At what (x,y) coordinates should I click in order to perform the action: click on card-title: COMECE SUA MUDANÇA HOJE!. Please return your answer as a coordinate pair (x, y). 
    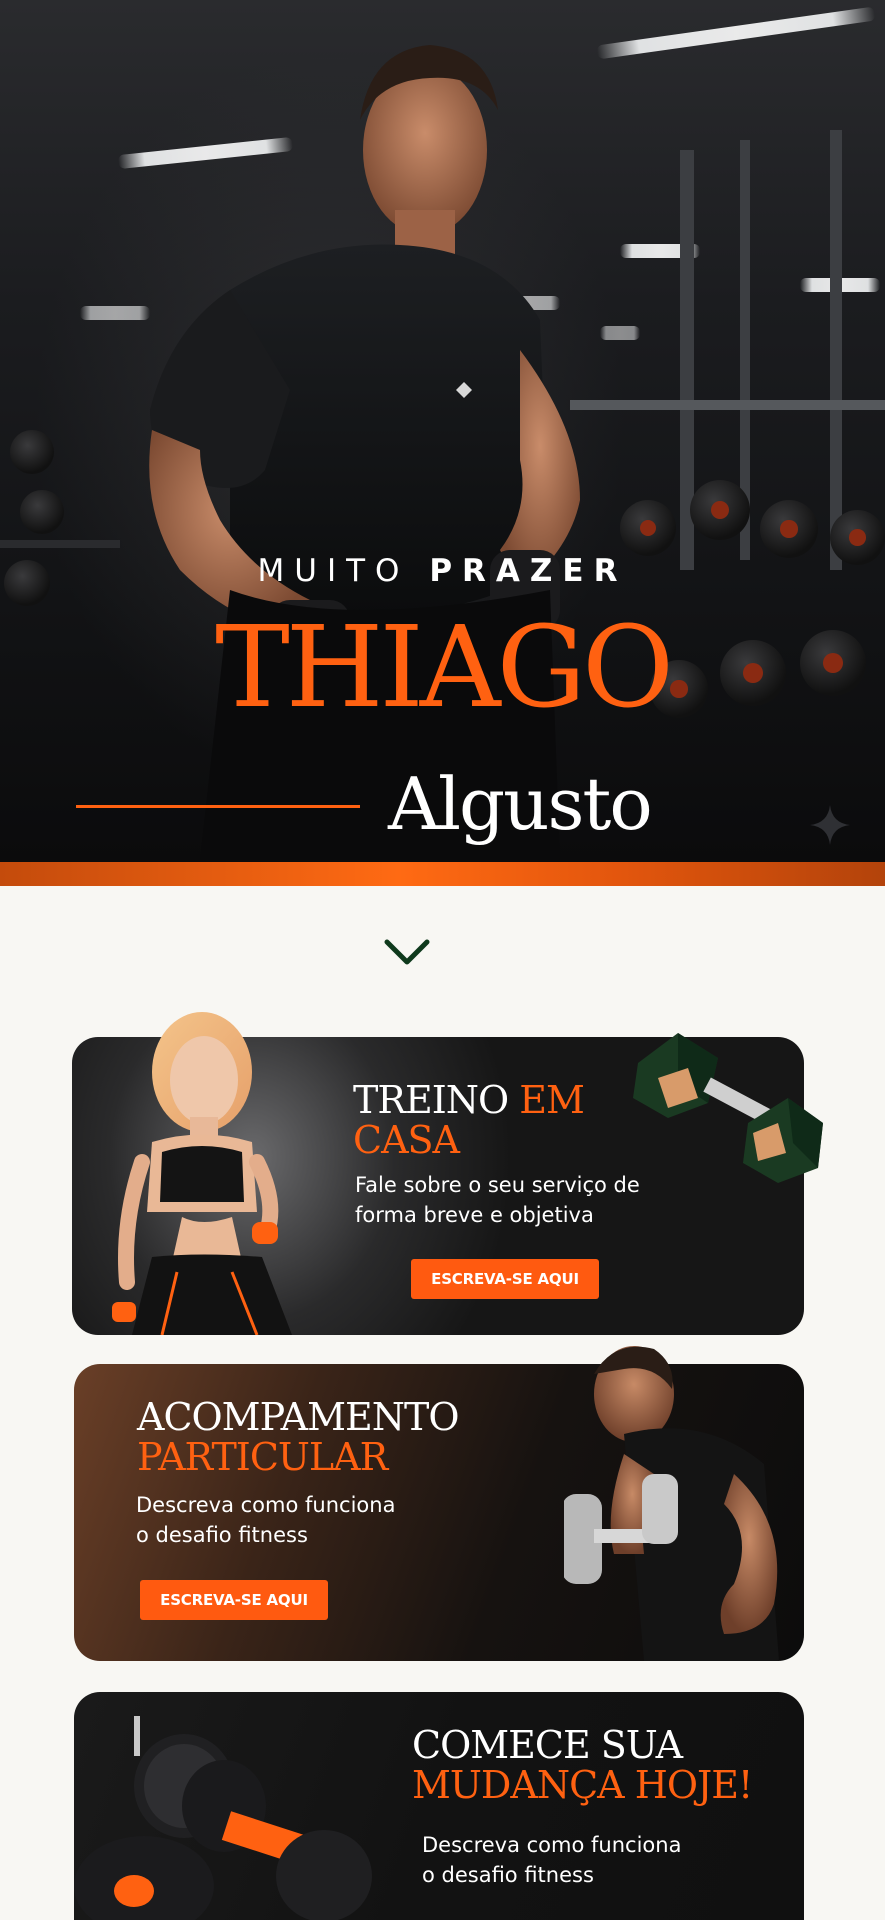
    Looking at the image, I should click on (582, 1765).